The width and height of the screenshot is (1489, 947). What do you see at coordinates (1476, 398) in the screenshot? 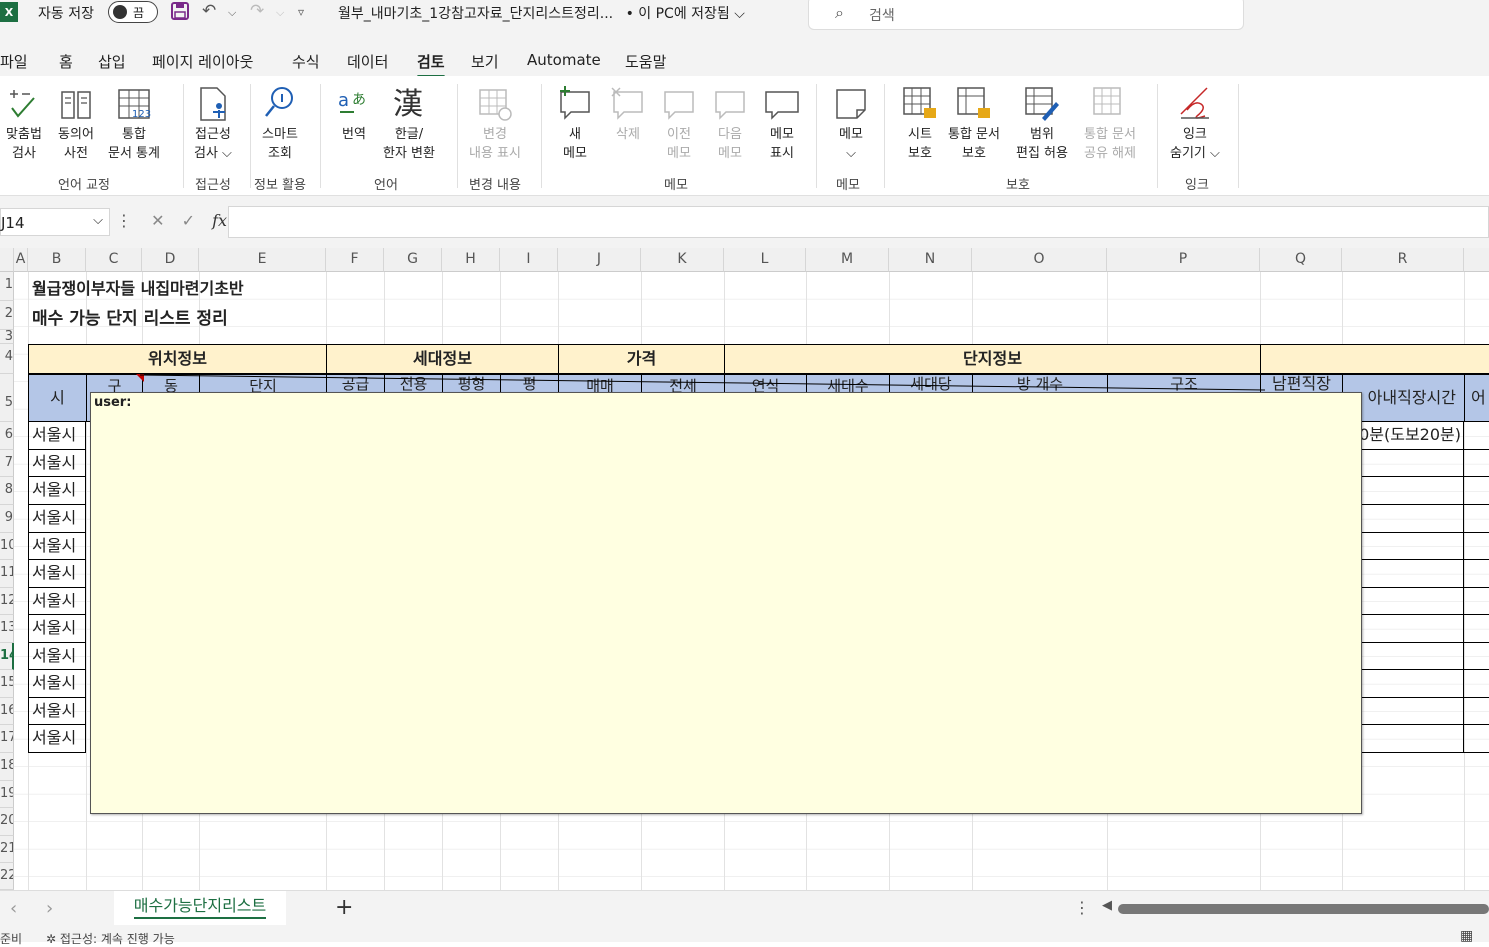
I see `subheader-etc: 어` at bounding box center [1476, 398].